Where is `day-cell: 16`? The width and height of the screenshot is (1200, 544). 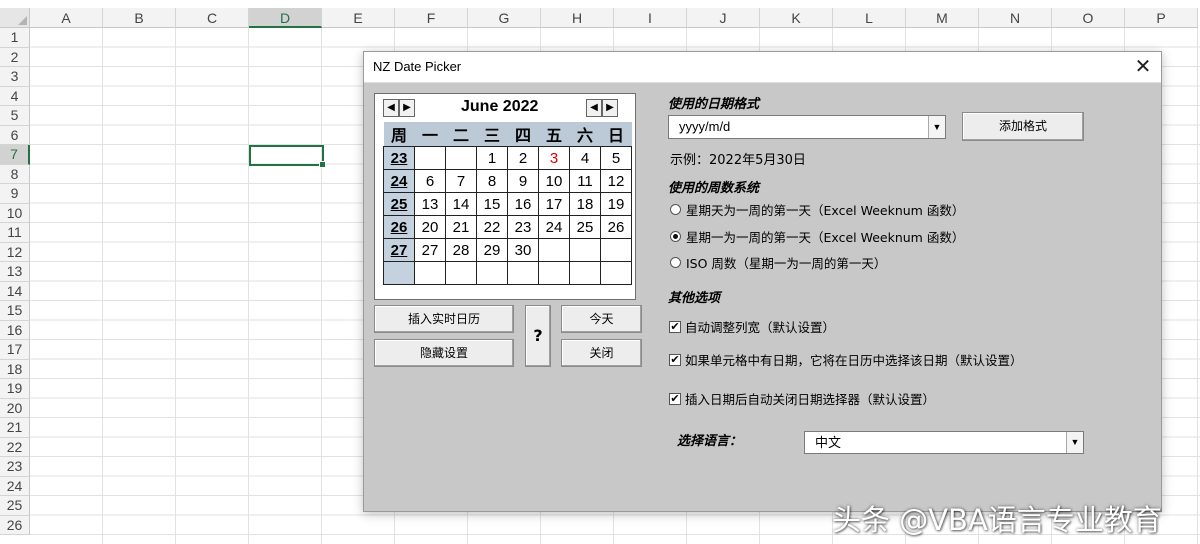
day-cell: 16 is located at coordinates (523, 204).